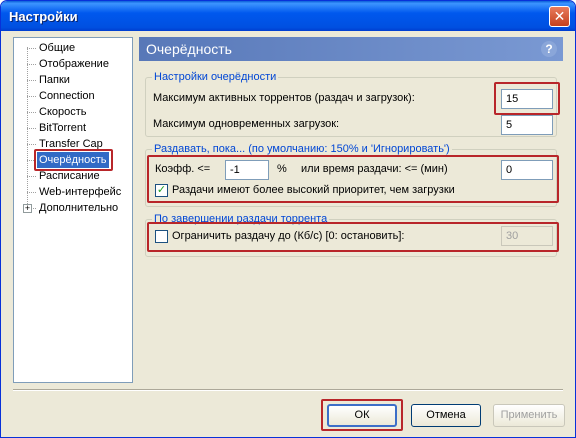  What do you see at coordinates (351, 49) in the screenshot?
I see `panel-header: Очерёдность ?` at bounding box center [351, 49].